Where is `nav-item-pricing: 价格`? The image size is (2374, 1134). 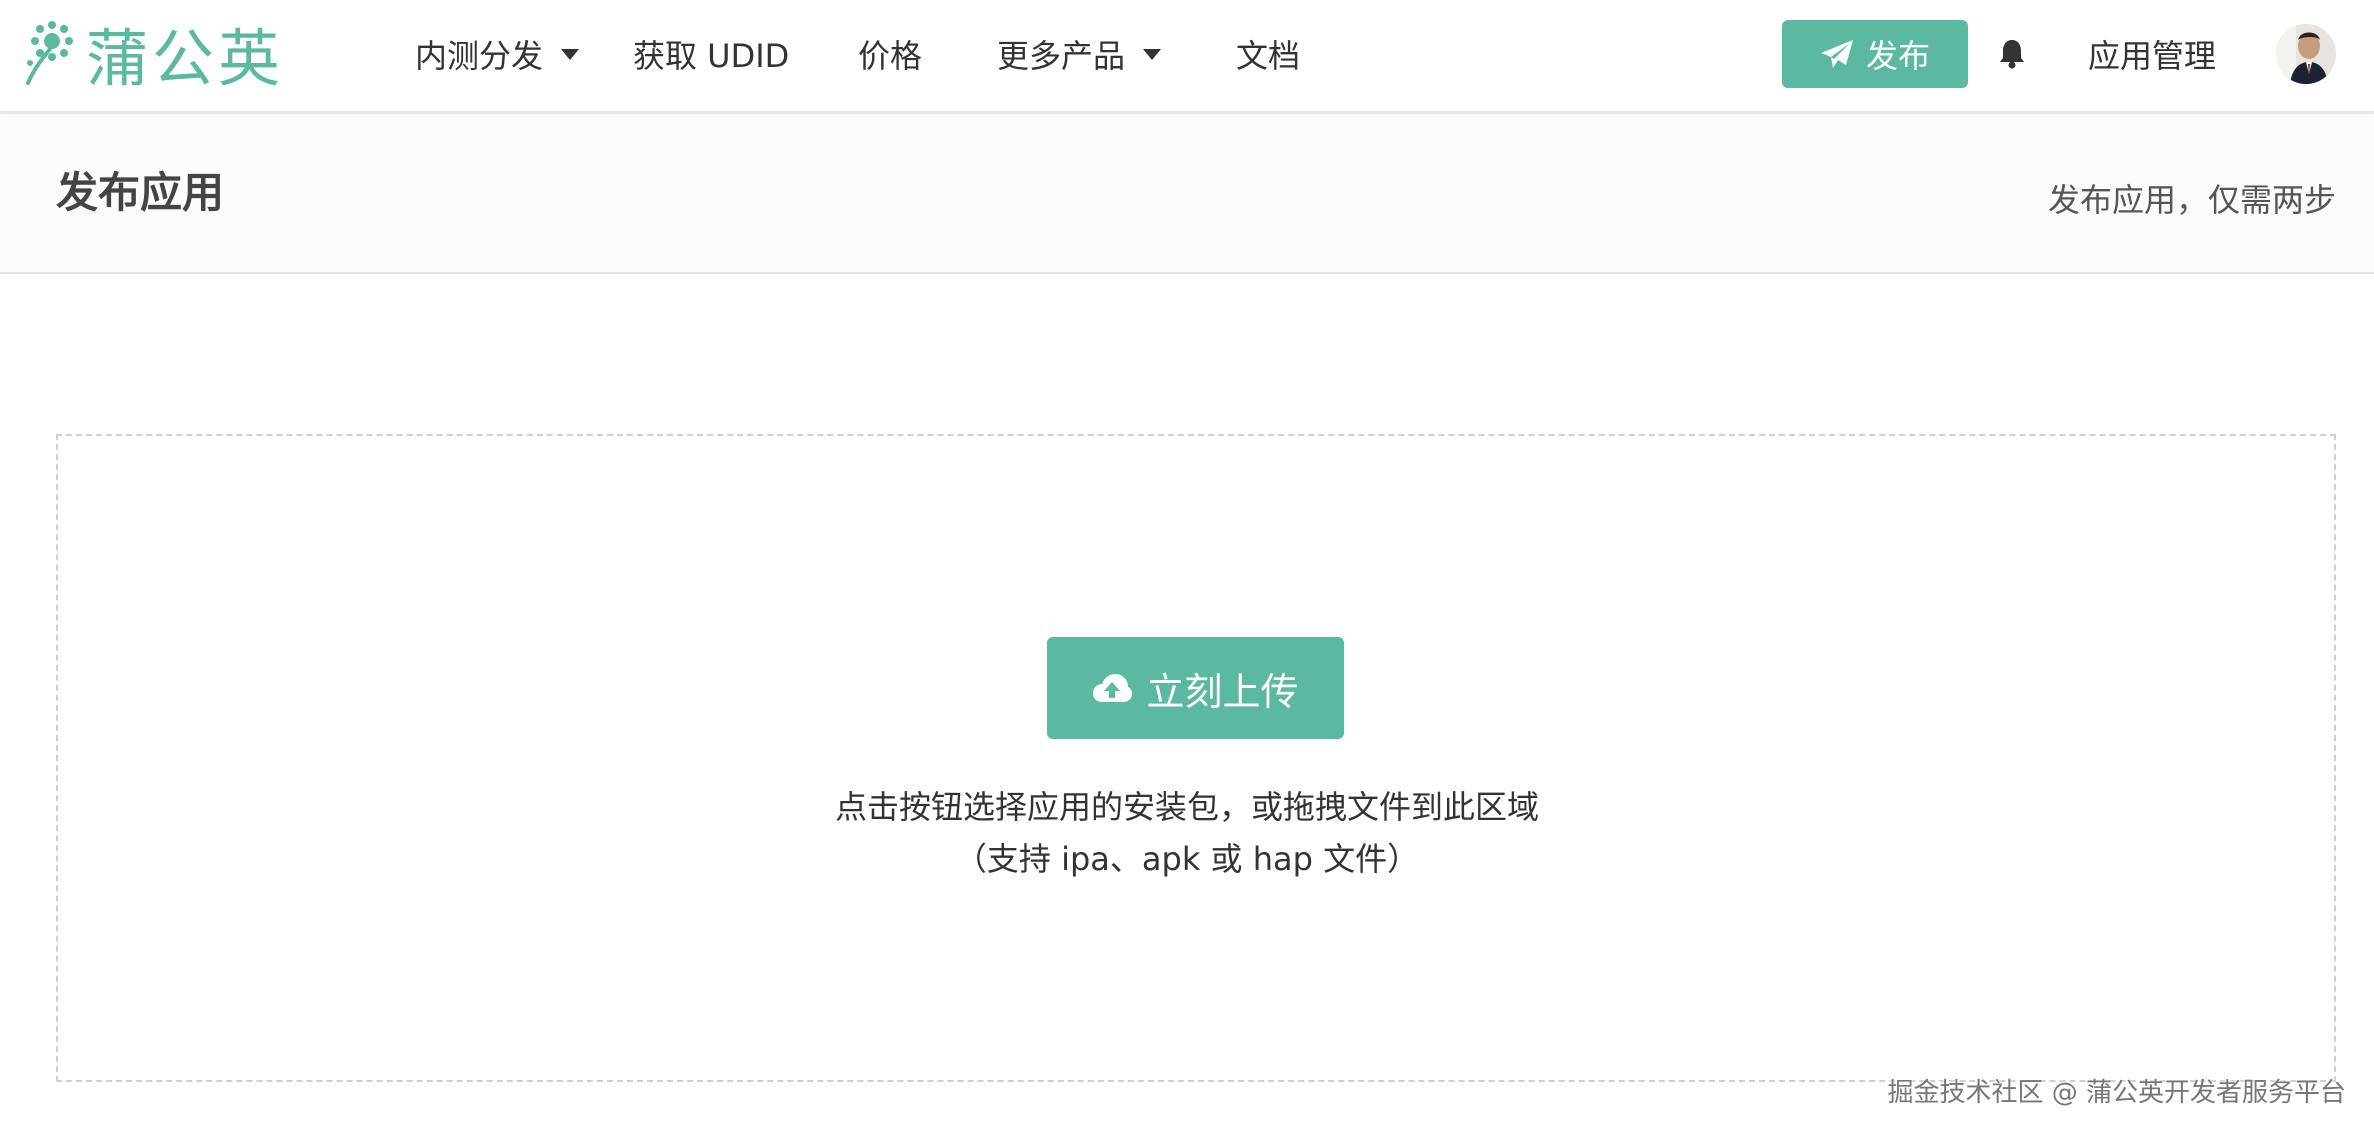 nav-item-pricing: 价格 is located at coordinates (890, 54).